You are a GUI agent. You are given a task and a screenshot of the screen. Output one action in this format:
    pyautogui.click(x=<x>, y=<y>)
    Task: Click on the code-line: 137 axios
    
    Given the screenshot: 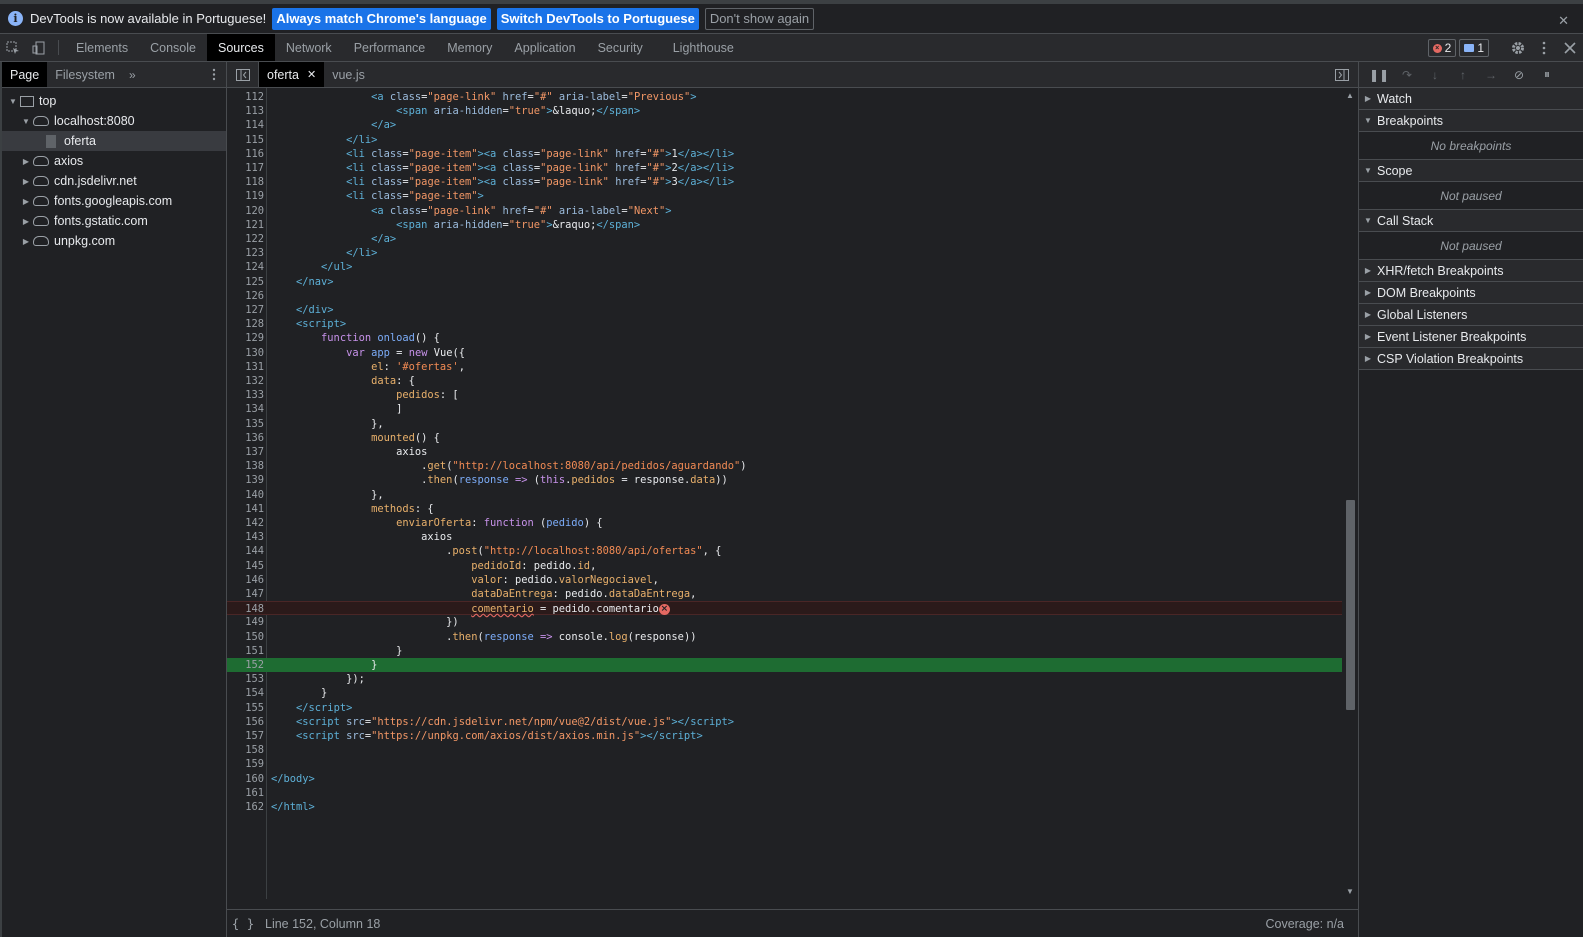 What is the action you would take?
    pyautogui.click(x=784, y=452)
    